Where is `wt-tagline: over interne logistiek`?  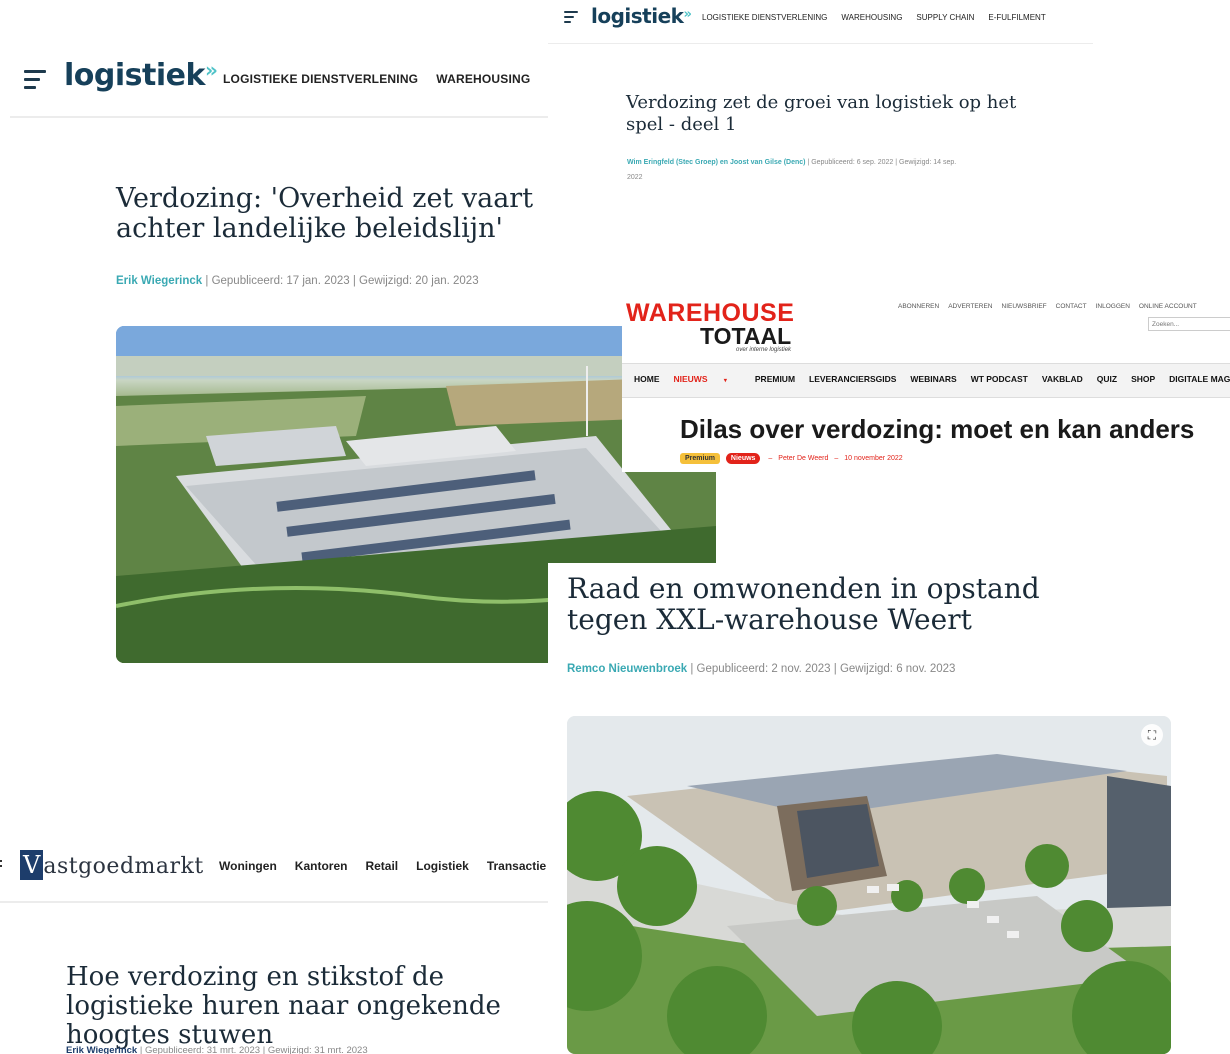 wt-tagline: over interne logistiek is located at coordinates (764, 350).